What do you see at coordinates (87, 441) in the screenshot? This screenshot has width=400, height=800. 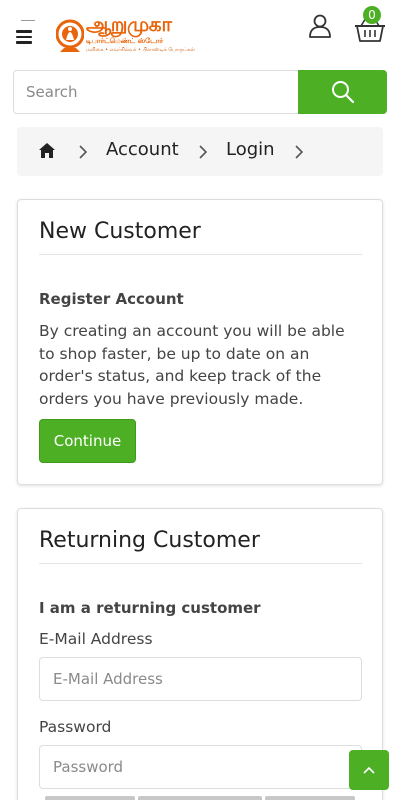 I see `continue-button: Continue` at bounding box center [87, 441].